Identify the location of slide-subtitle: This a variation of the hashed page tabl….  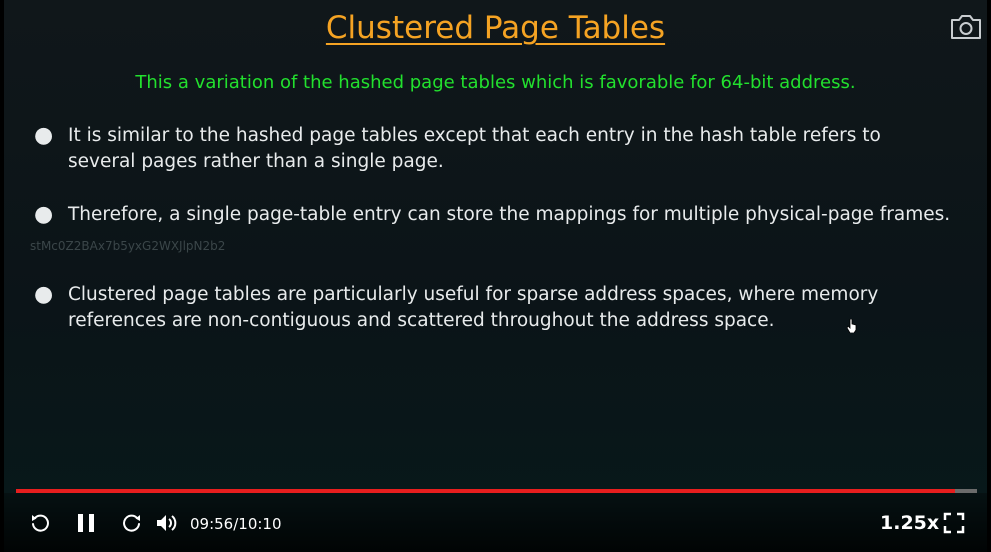
(495, 82).